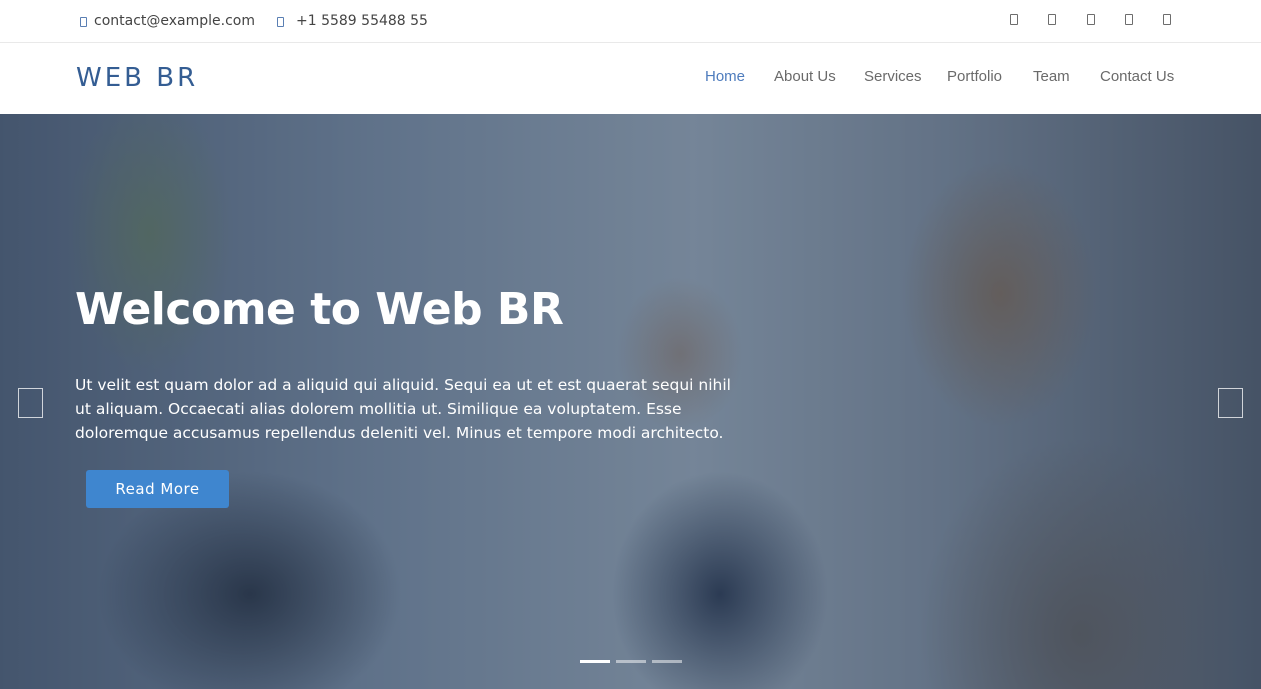  Describe the element at coordinates (805, 76) in the screenshot. I see `nav-about-us: About Us` at that location.